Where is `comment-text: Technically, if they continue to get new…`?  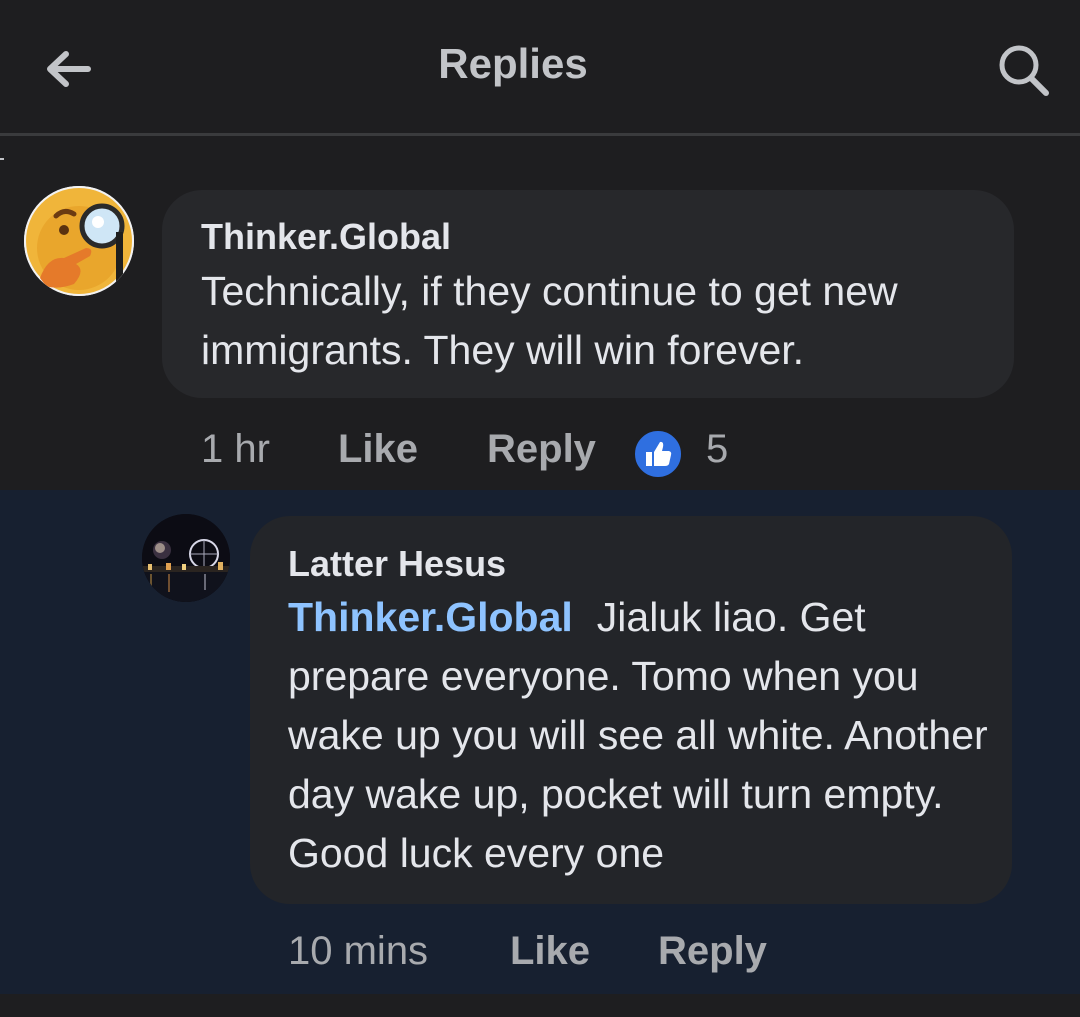 comment-text: Technically, if they continue to get new… is located at coordinates (549, 320).